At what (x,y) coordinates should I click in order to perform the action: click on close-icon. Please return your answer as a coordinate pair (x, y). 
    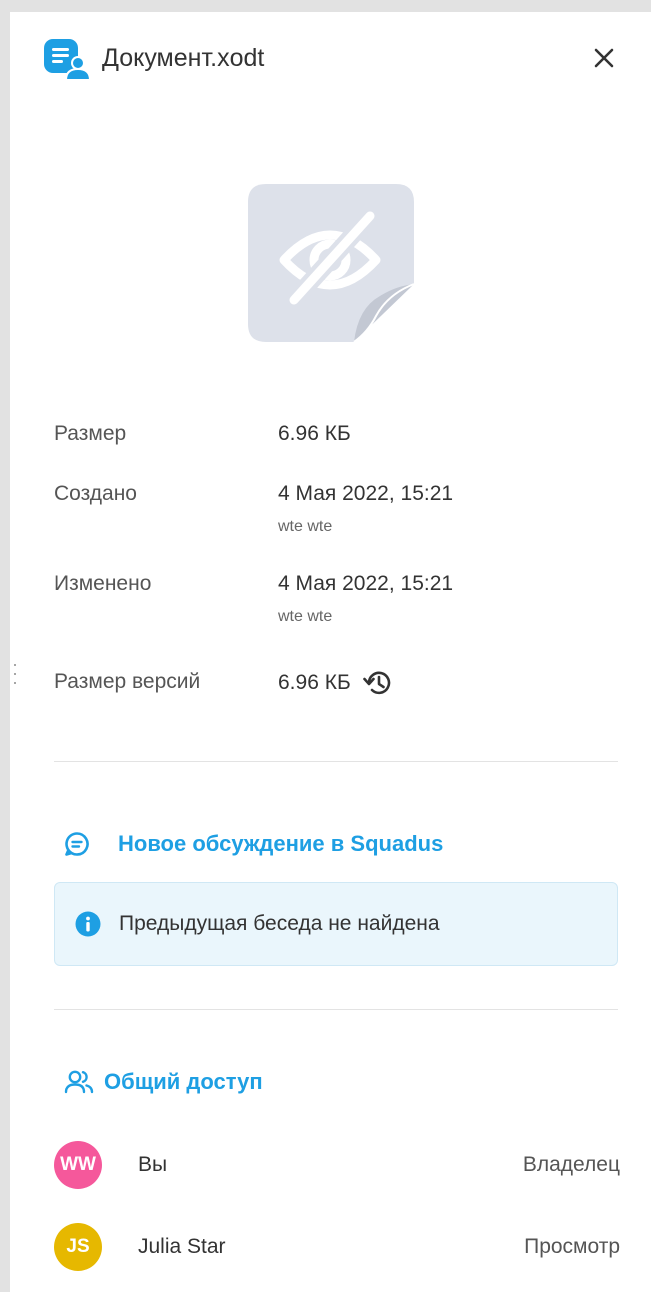
    Looking at the image, I should click on (604, 58).